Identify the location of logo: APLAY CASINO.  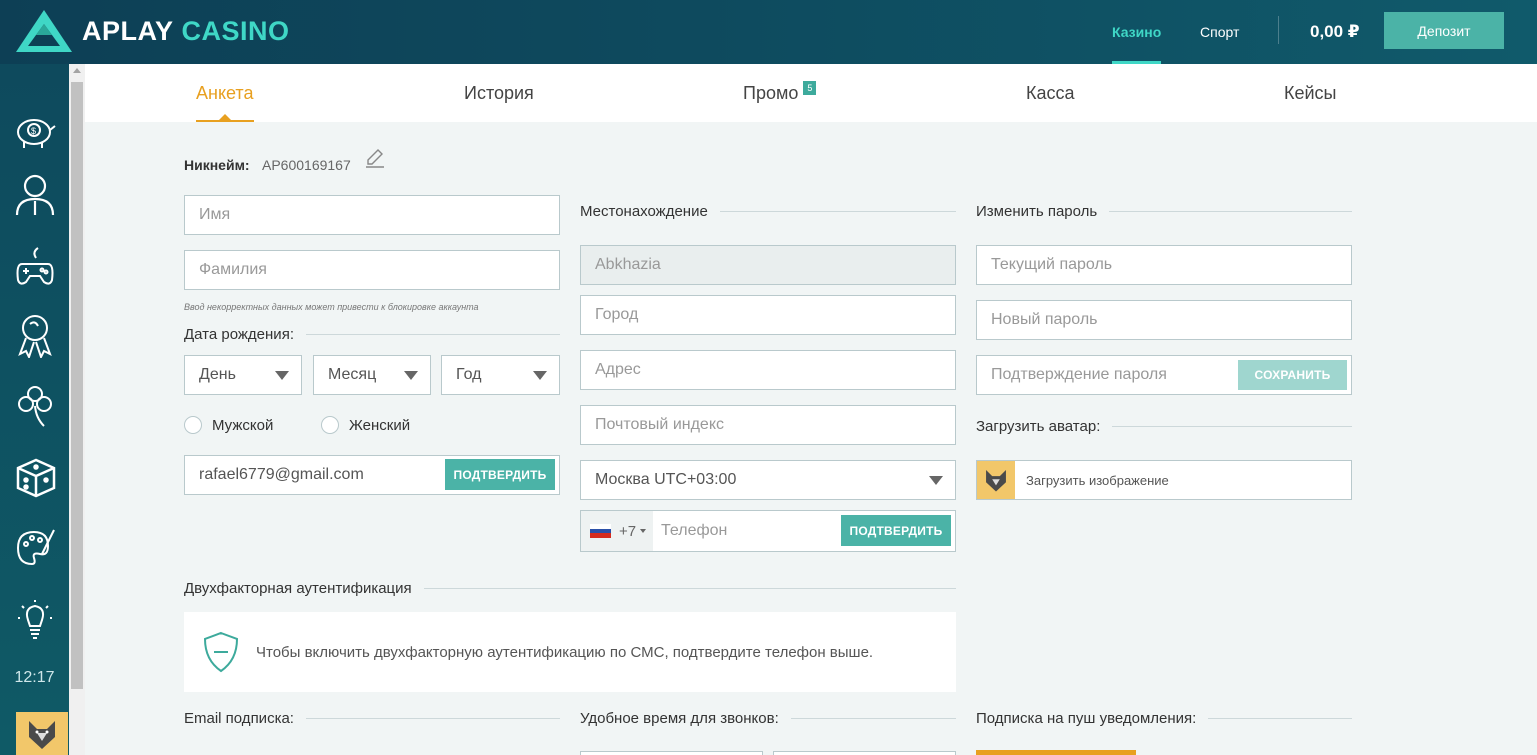
(152, 31).